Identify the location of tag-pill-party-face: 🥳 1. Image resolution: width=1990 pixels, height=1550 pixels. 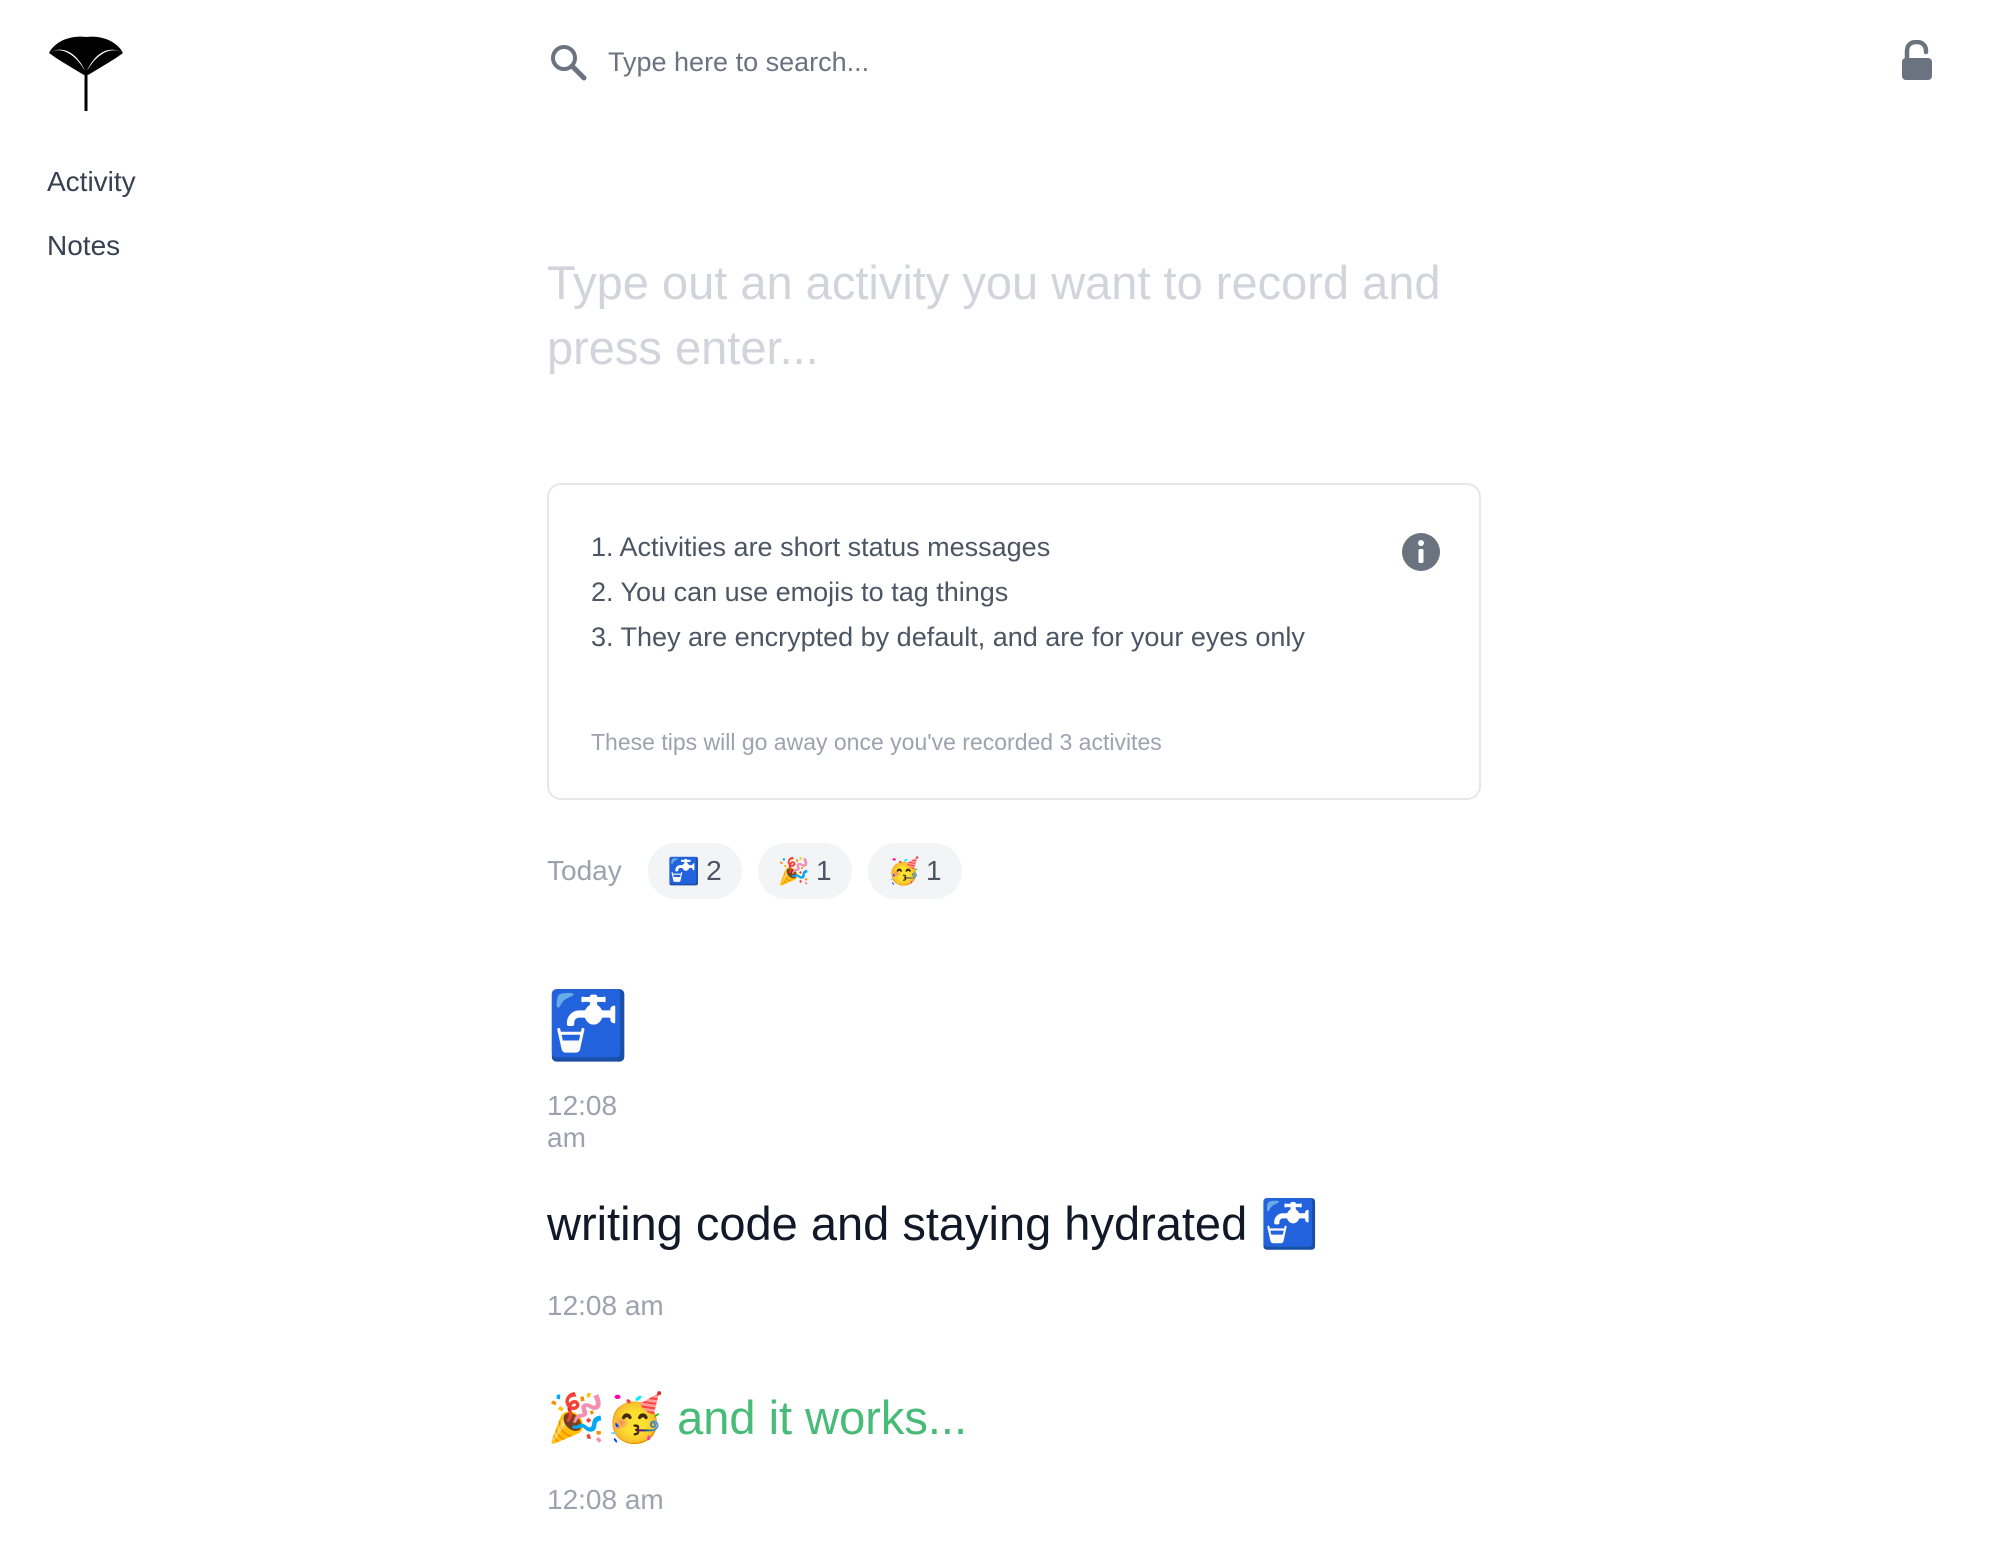
(914, 871).